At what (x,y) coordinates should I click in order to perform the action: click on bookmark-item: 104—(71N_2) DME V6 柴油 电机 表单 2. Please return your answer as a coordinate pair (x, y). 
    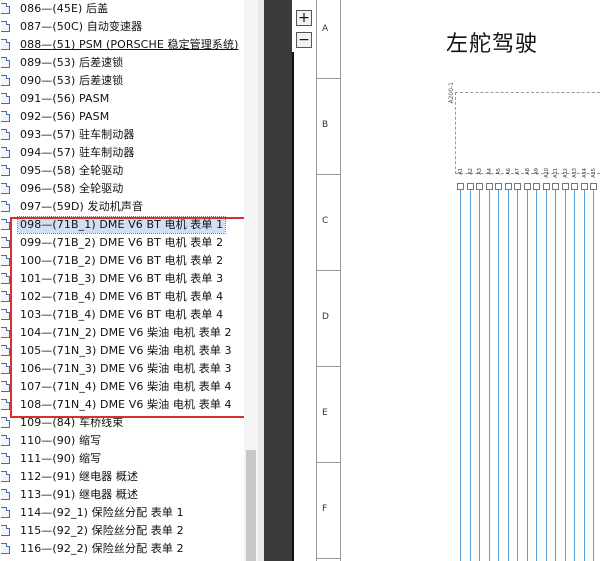
    Looking at the image, I should click on (122, 333).